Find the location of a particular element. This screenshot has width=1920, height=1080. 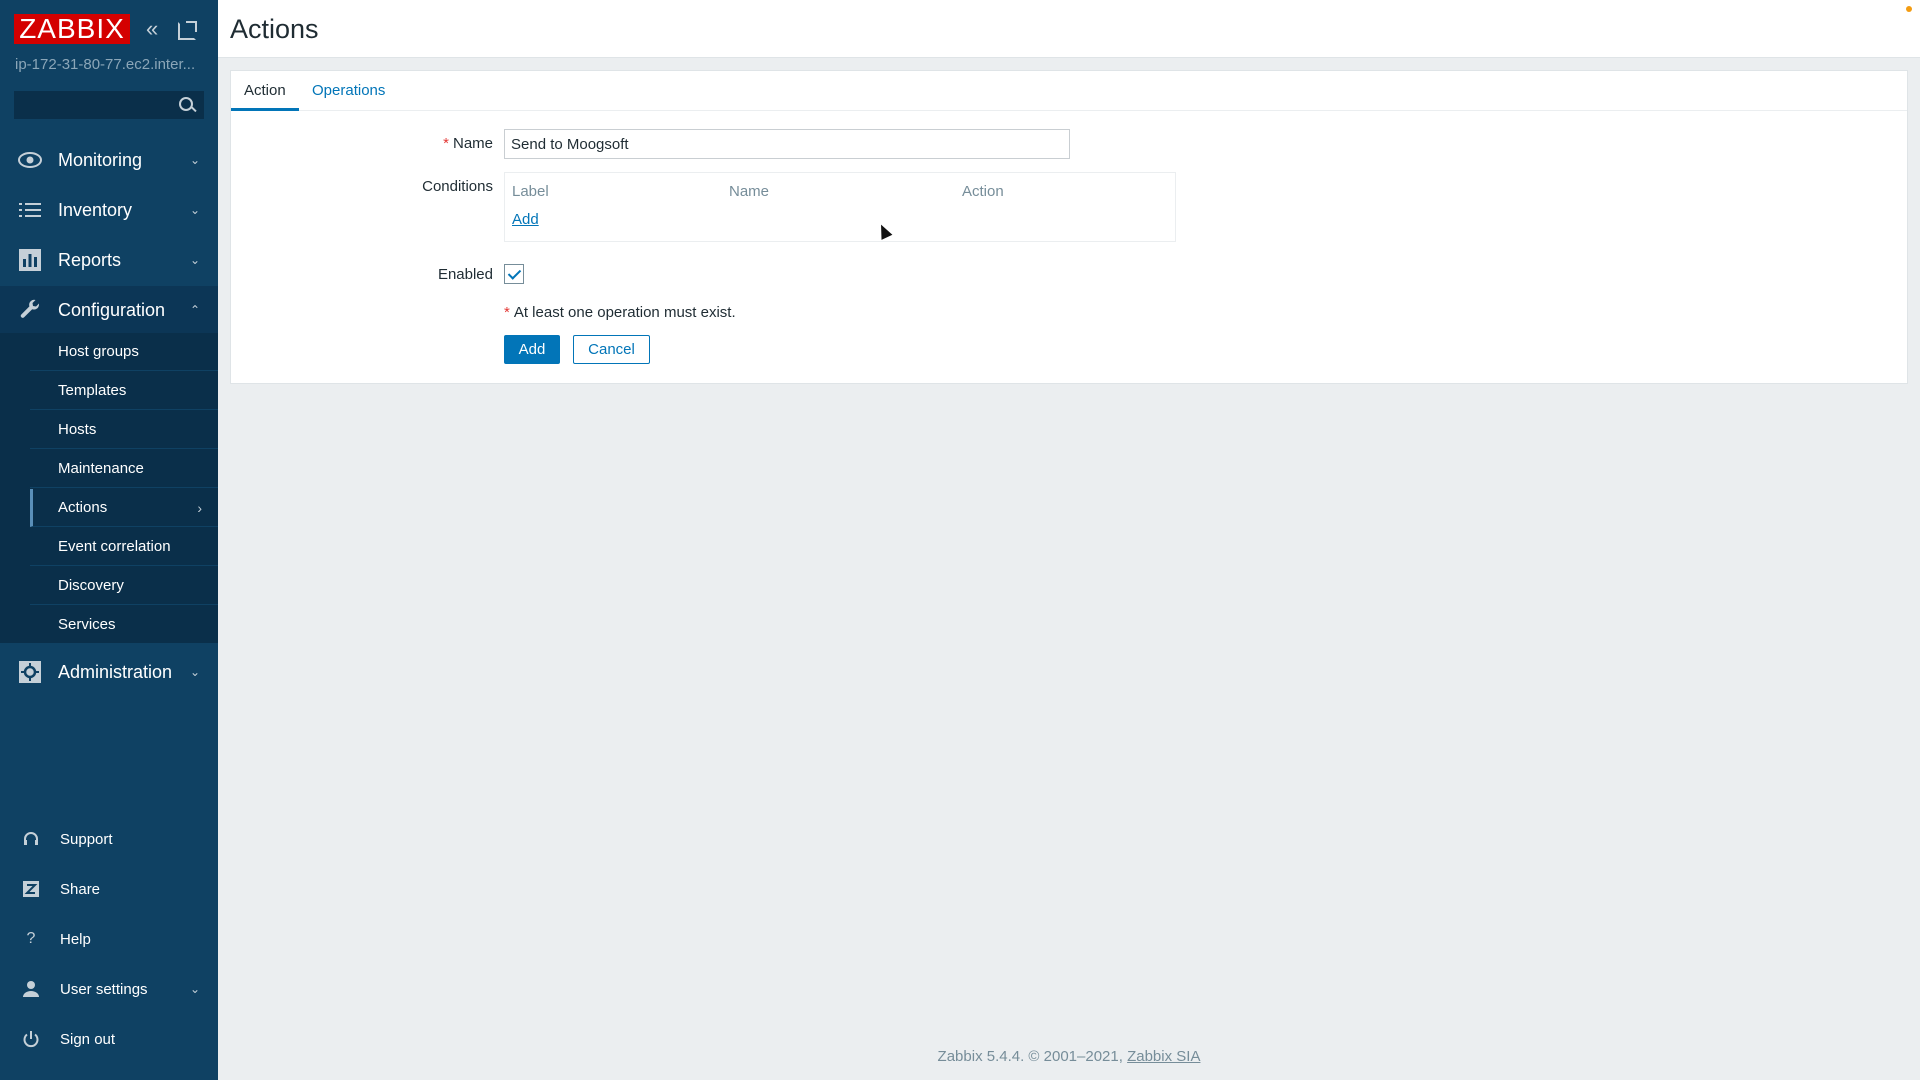

menu-monitoring: Monitoring ⌄ is located at coordinates (109, 160).